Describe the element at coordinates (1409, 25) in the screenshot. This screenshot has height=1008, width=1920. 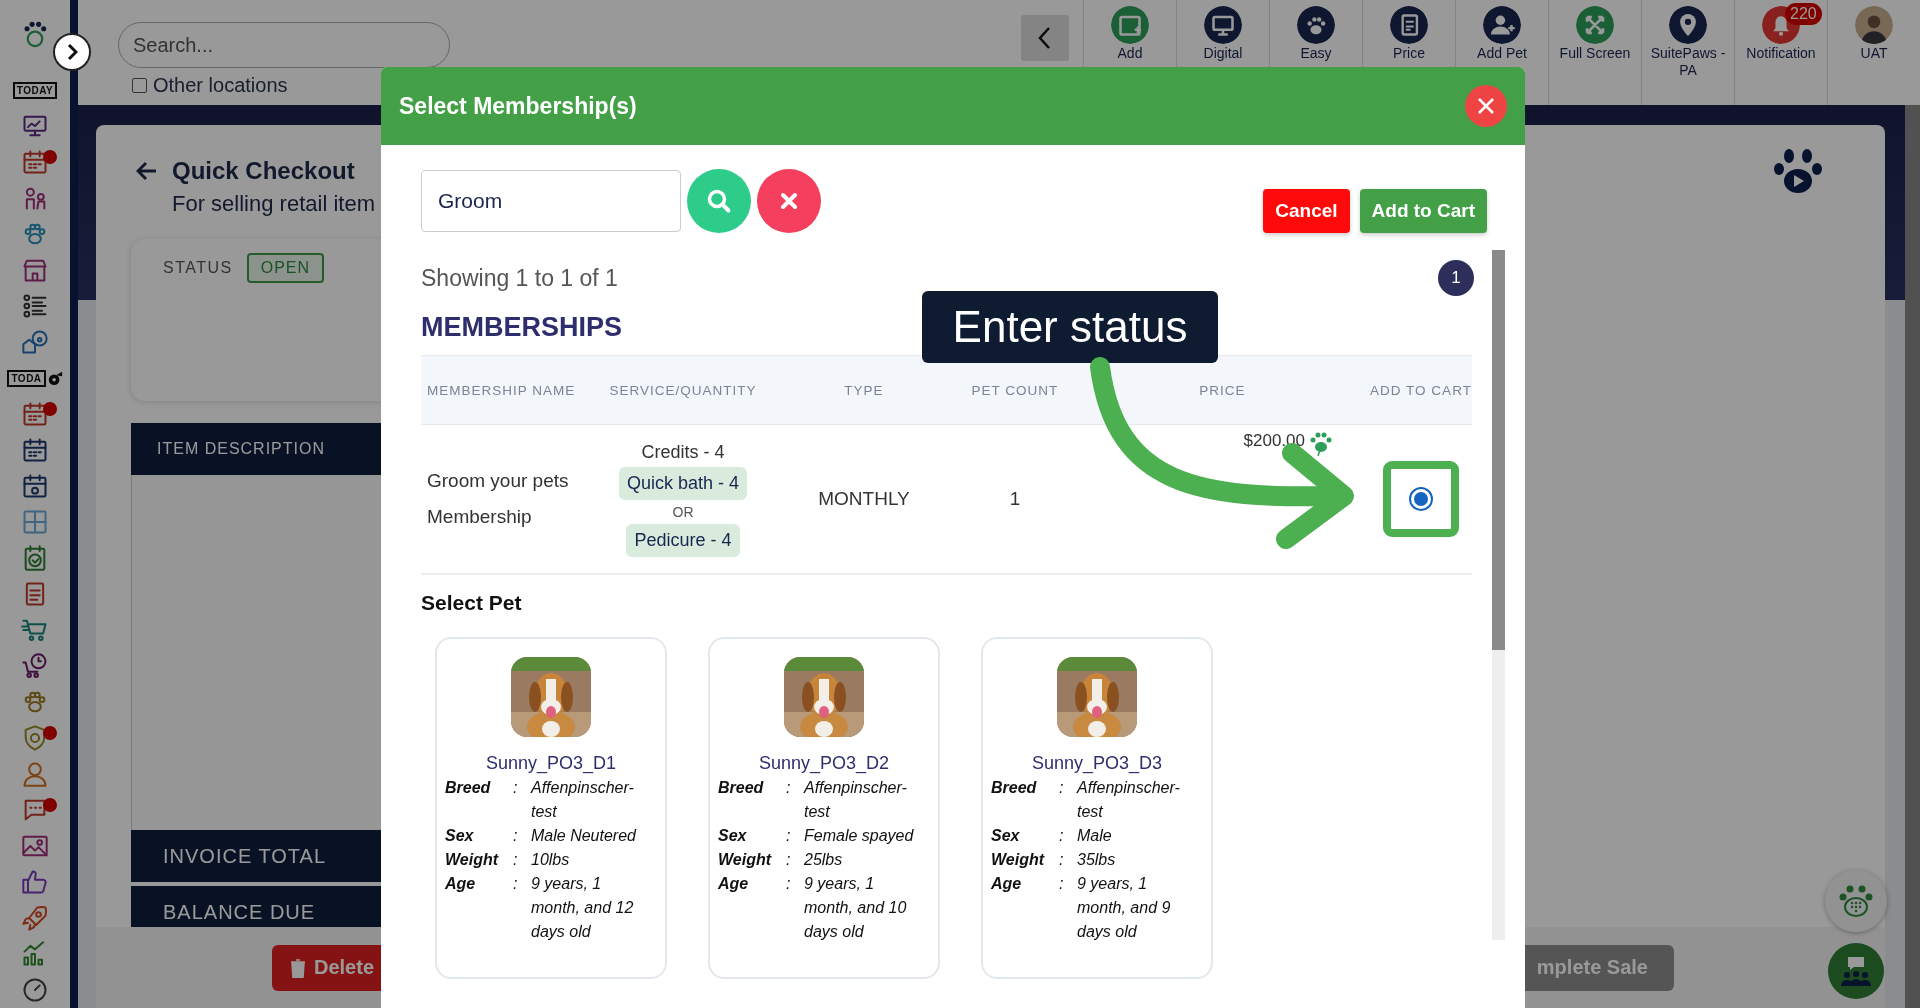
I see `document-icon` at that location.